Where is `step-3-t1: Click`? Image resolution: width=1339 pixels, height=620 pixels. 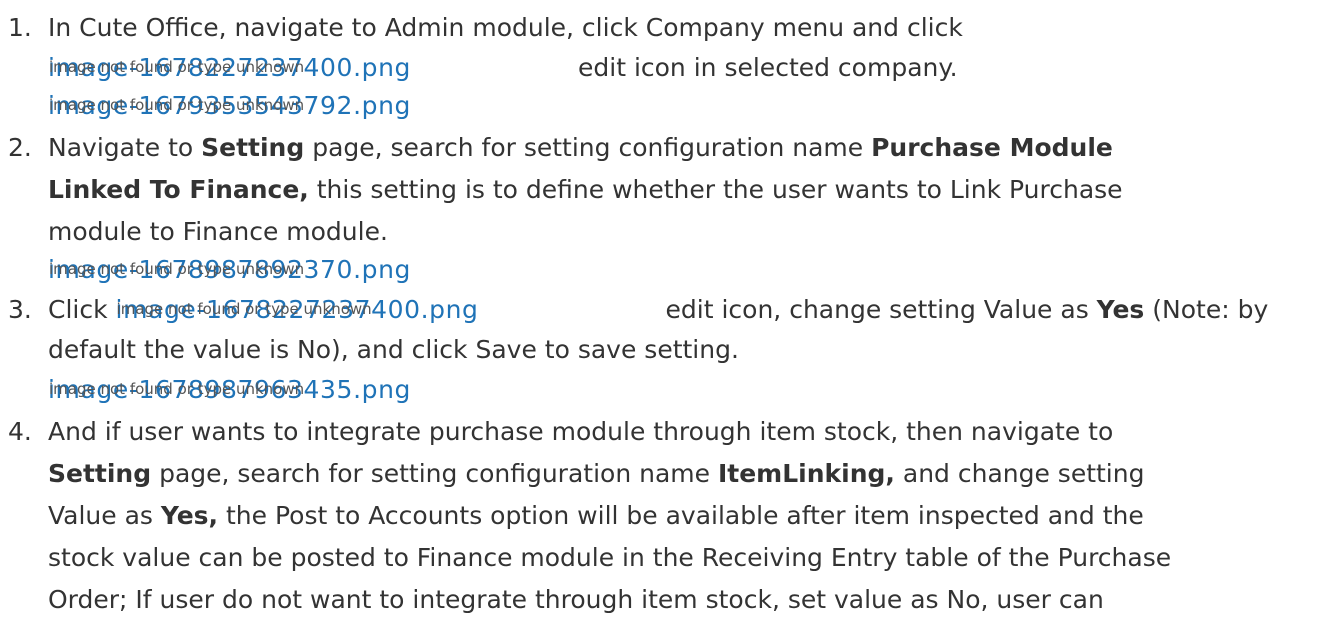
step-3-t1: Click is located at coordinates (82, 309).